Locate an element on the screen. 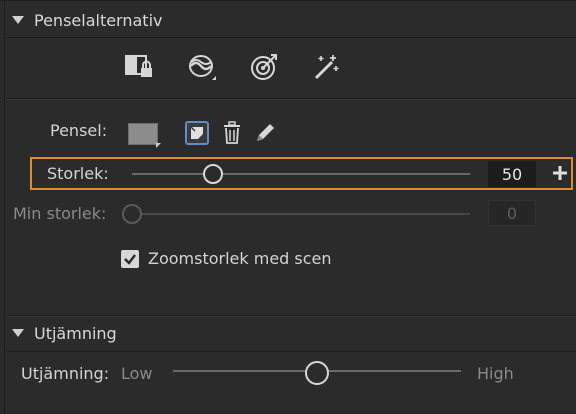 This screenshot has width=576, height=414. dropdown-corner-icon is located at coordinates (158, 145).